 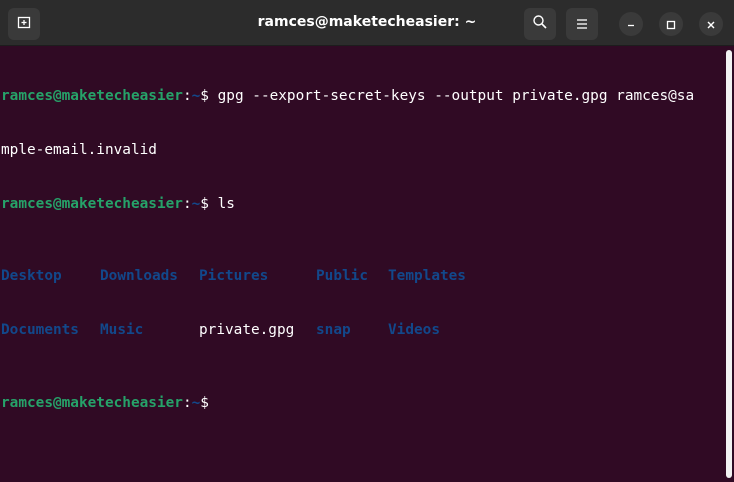 I want to click on scrollbar-thumb, so click(x=729, y=264).